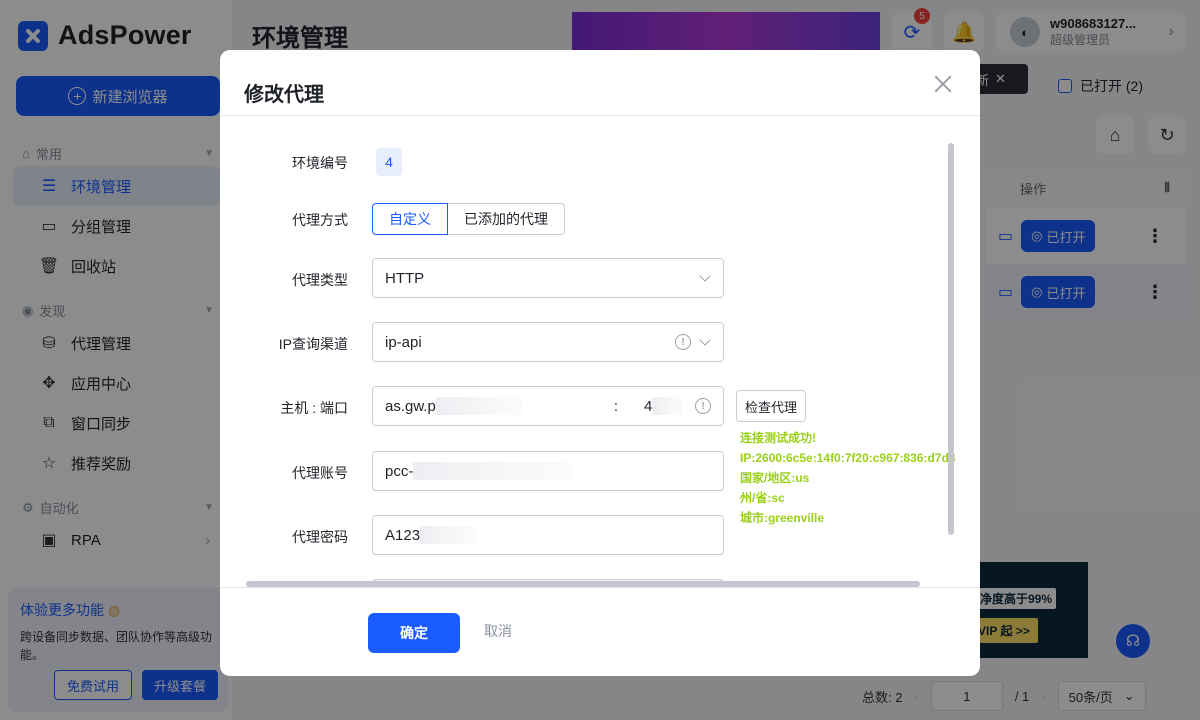 The image size is (1200, 720). Describe the element at coordinates (320, 280) in the screenshot. I see `proxy-type-label: 代理类型` at that location.